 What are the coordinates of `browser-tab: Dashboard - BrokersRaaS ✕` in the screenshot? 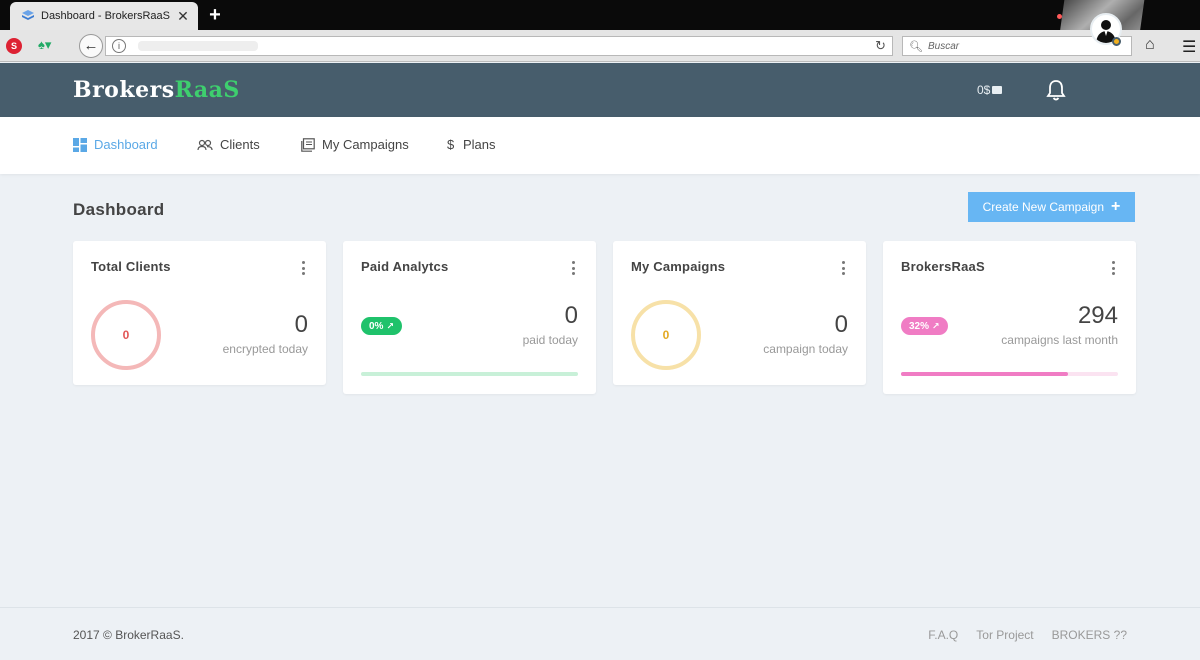 It's located at (104, 16).